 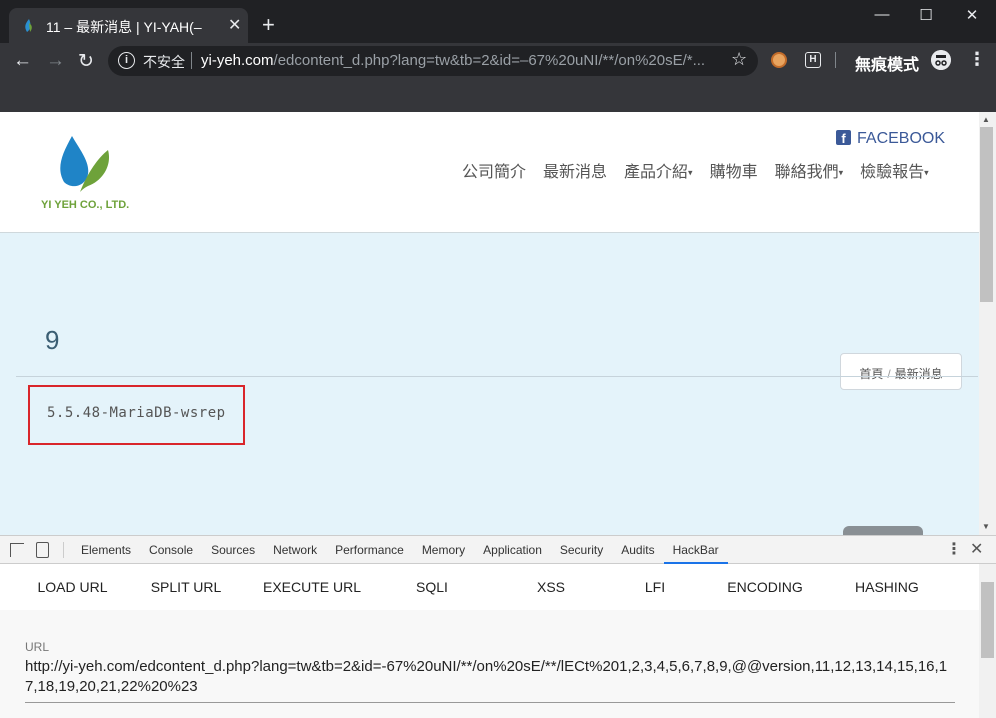 What do you see at coordinates (739, 59) in the screenshot?
I see `bookmark-star-icon: ☆` at bounding box center [739, 59].